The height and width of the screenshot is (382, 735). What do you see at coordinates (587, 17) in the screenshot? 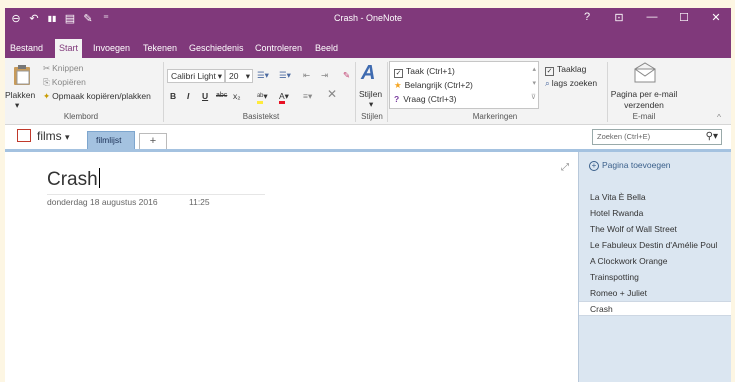
I see `help-icon: ?` at bounding box center [587, 17].